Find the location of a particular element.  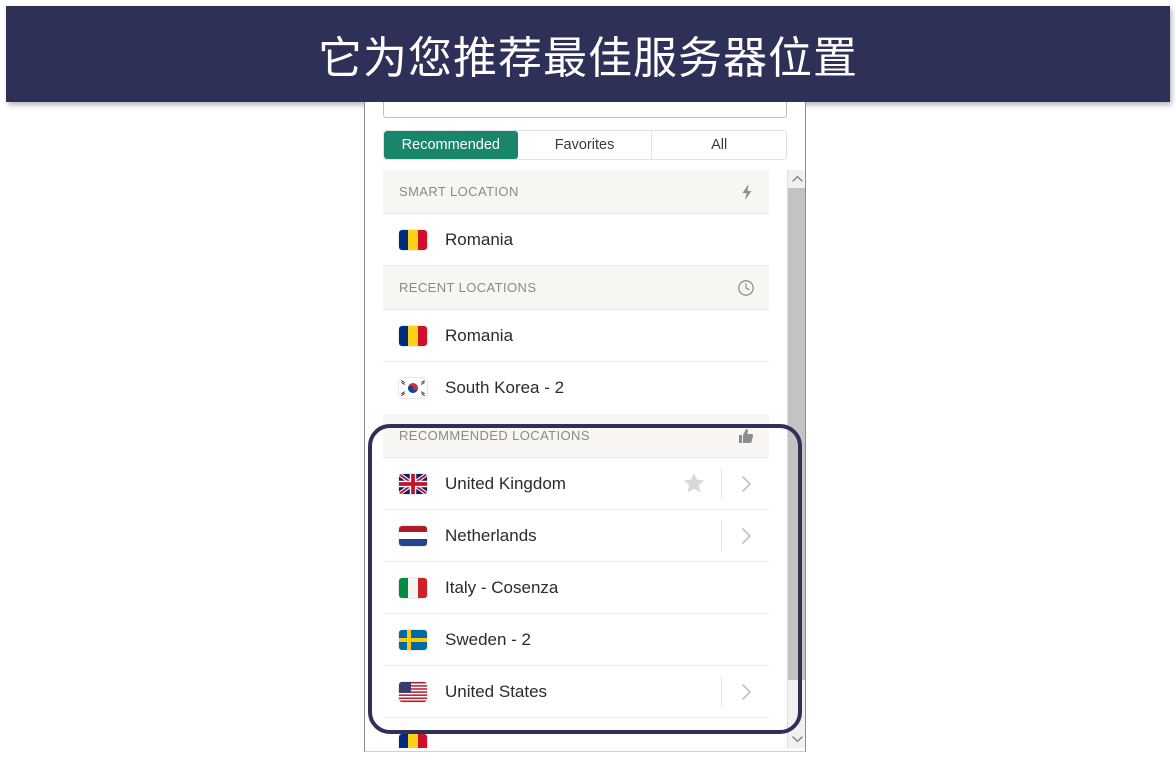

tab-favorites-label: Favorites is located at coordinates (584, 145).